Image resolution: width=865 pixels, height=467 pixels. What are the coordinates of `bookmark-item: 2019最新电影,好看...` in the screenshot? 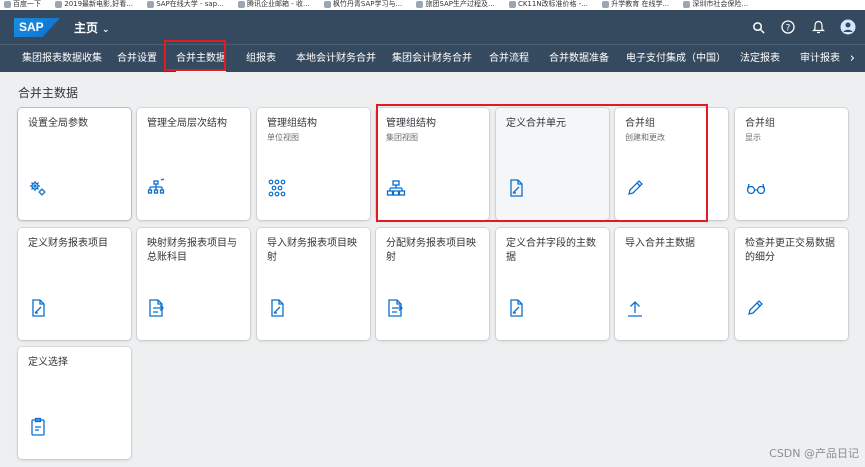 It's located at (92, 4).